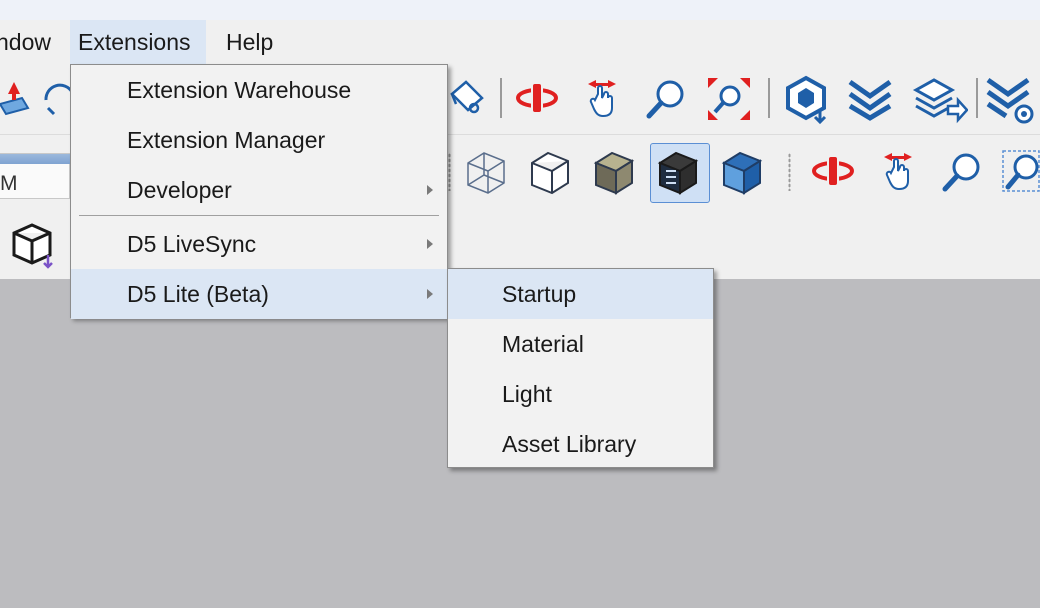 The height and width of the screenshot is (608, 1040). I want to click on submenu-item-material: Material, so click(580, 344).